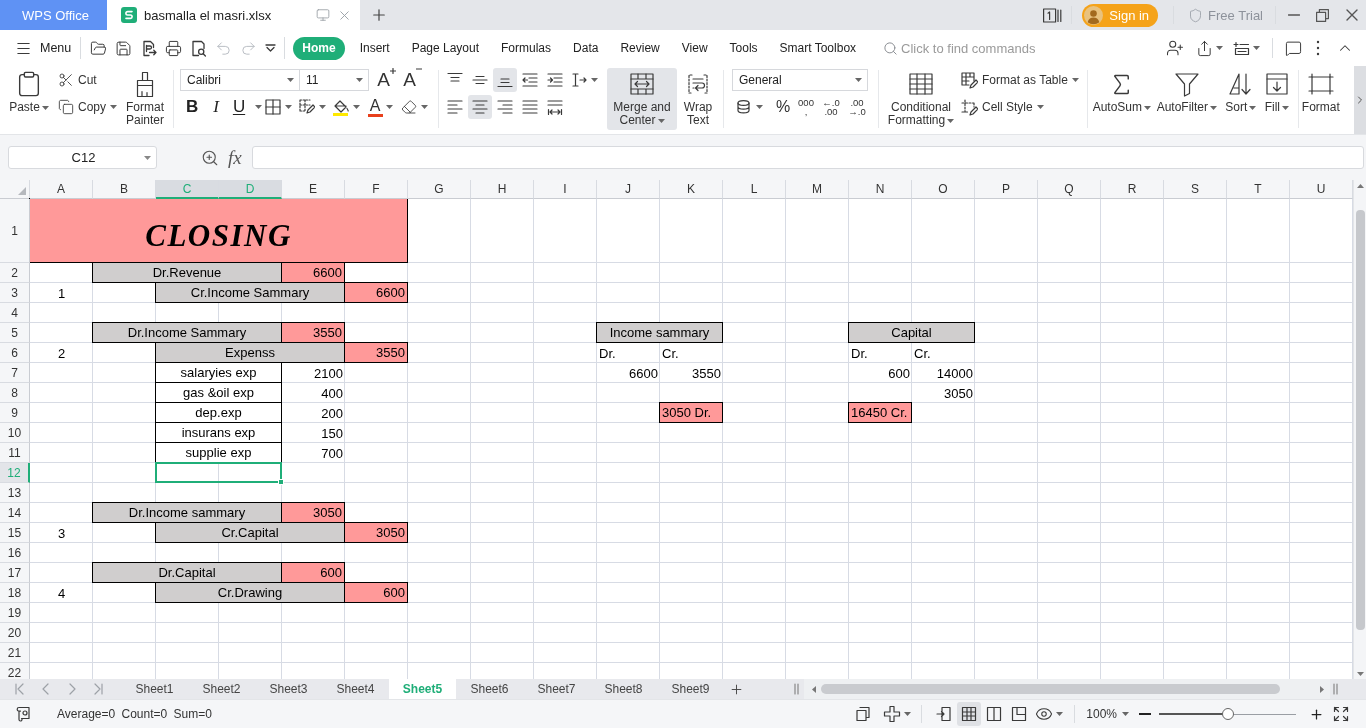 The width and height of the screenshot is (1366, 728). I want to click on menu-tab: Insert, so click(374, 48).